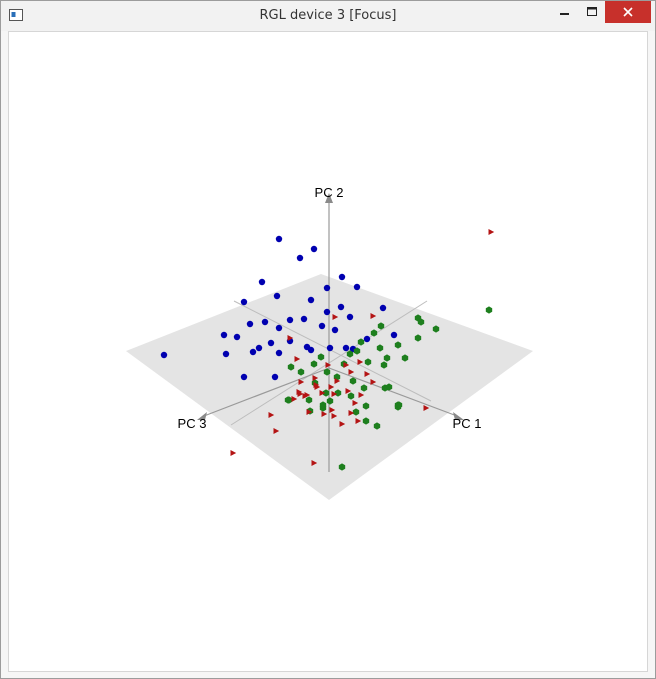 Image resolution: width=656 pixels, height=679 pixels. What do you see at coordinates (329, 192) in the screenshot?
I see `axis-label-pc2: PC 2` at bounding box center [329, 192].